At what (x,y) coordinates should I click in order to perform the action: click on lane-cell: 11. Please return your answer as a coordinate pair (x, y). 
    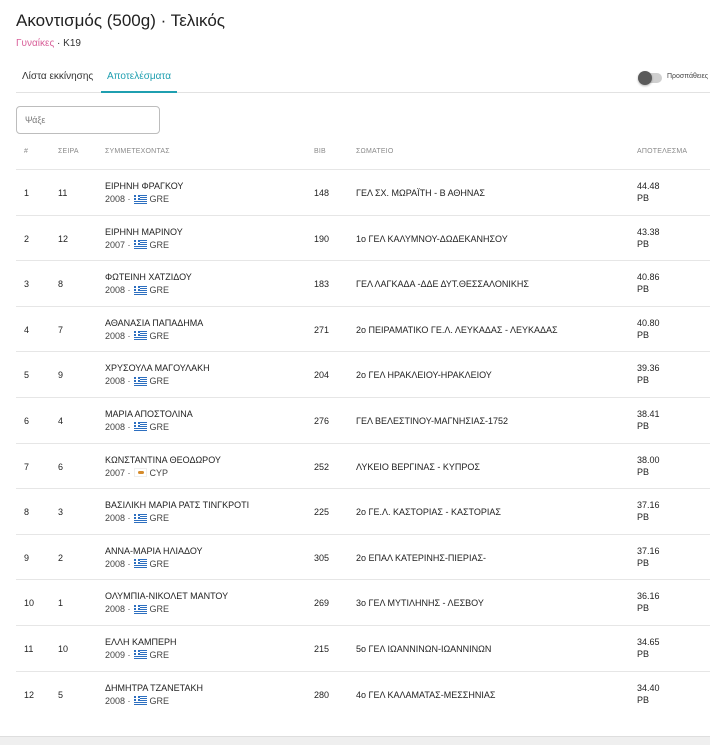
    Looking at the image, I should click on (63, 193).